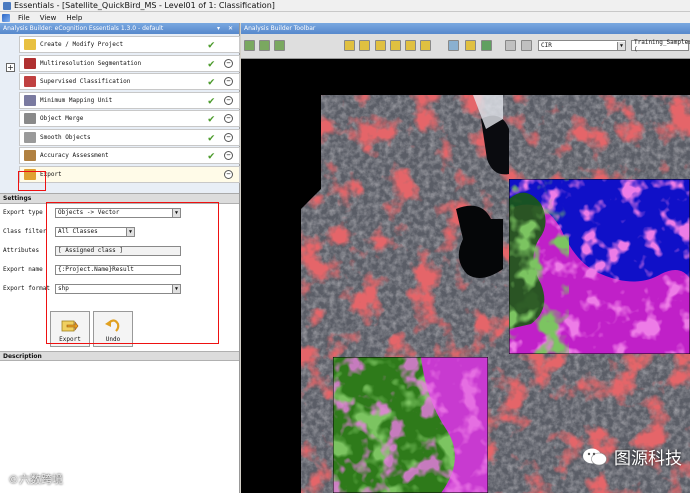 This screenshot has width=690, height=493. Describe the element at coordinates (470, 45) in the screenshot. I see `samples-icon` at that location.